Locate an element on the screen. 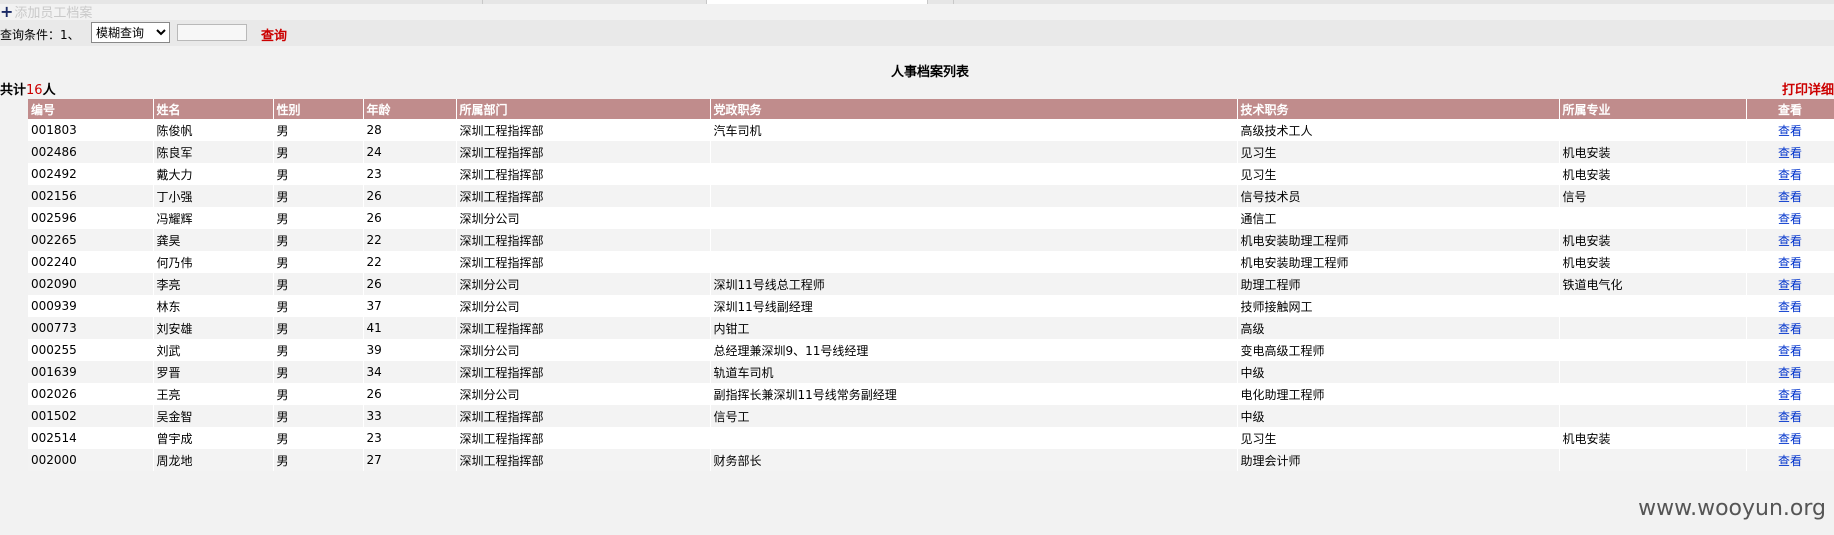 The image size is (1834, 535). spacer-band is located at coordinates (917, 53).